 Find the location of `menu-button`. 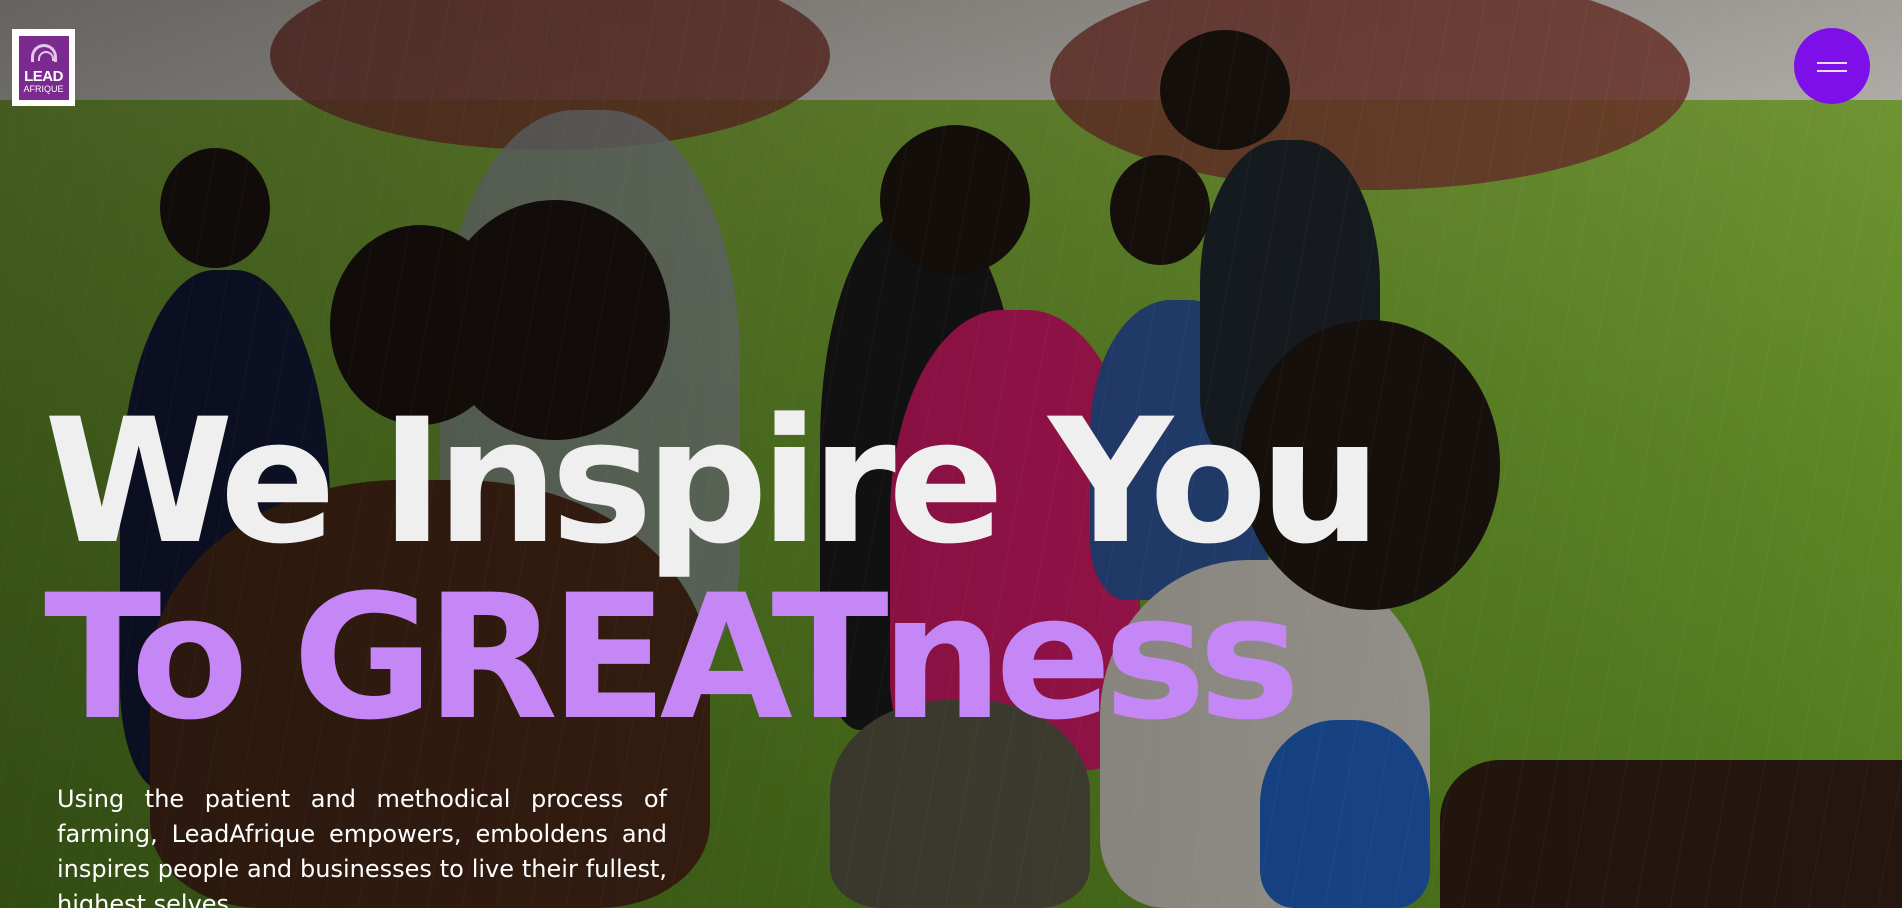

menu-button is located at coordinates (1832, 66).